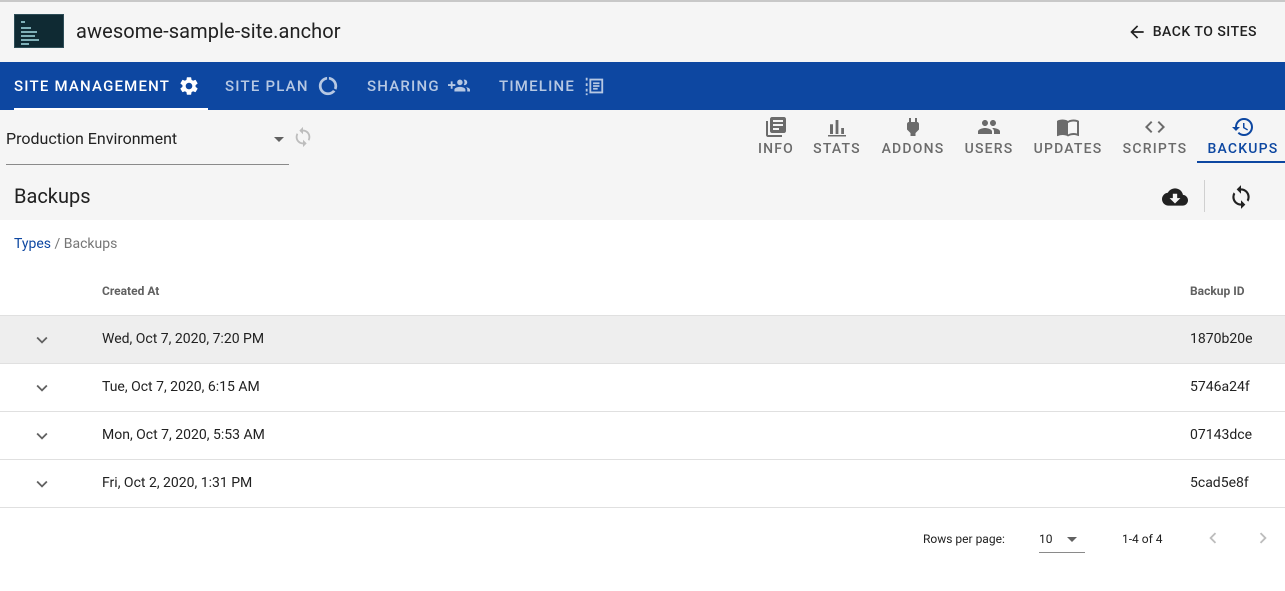 The width and height of the screenshot is (1285, 591). I want to click on tab-site-plan: SITE PLAN, so click(282, 86).